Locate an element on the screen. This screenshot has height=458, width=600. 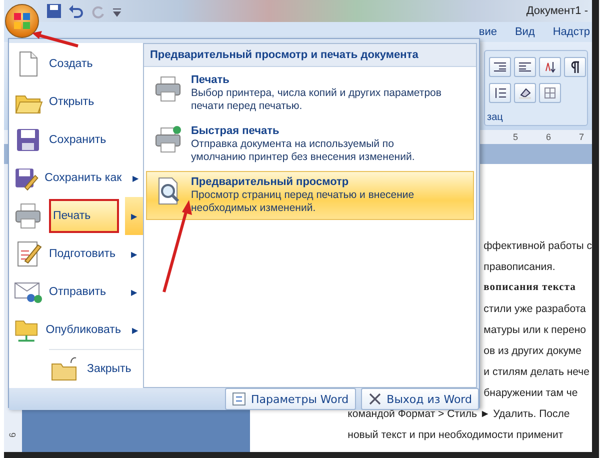
ribbon-tab: вие is located at coordinates (487, 32).